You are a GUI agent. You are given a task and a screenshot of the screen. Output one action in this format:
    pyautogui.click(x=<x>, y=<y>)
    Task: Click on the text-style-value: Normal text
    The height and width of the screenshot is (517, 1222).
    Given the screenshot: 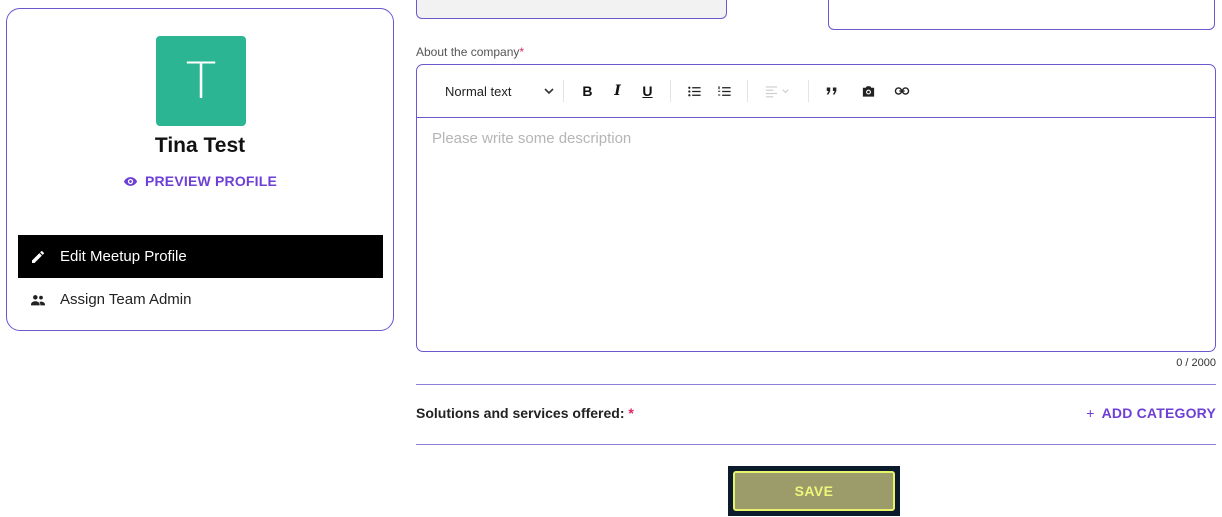 What is the action you would take?
    pyautogui.click(x=478, y=91)
    